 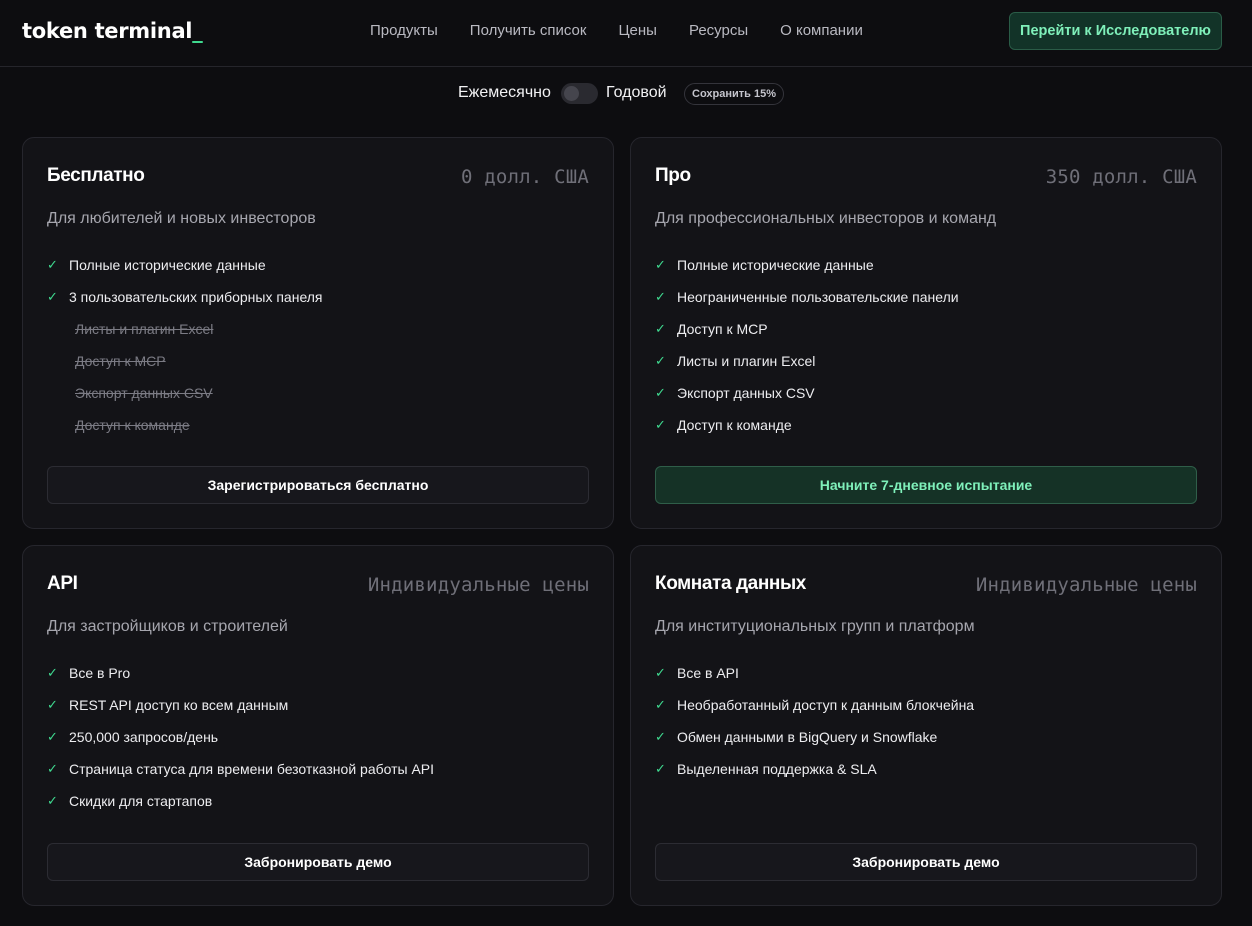 I want to click on feature-item: ✓ Неограниченные пользовательские панели, so click(x=807, y=297).